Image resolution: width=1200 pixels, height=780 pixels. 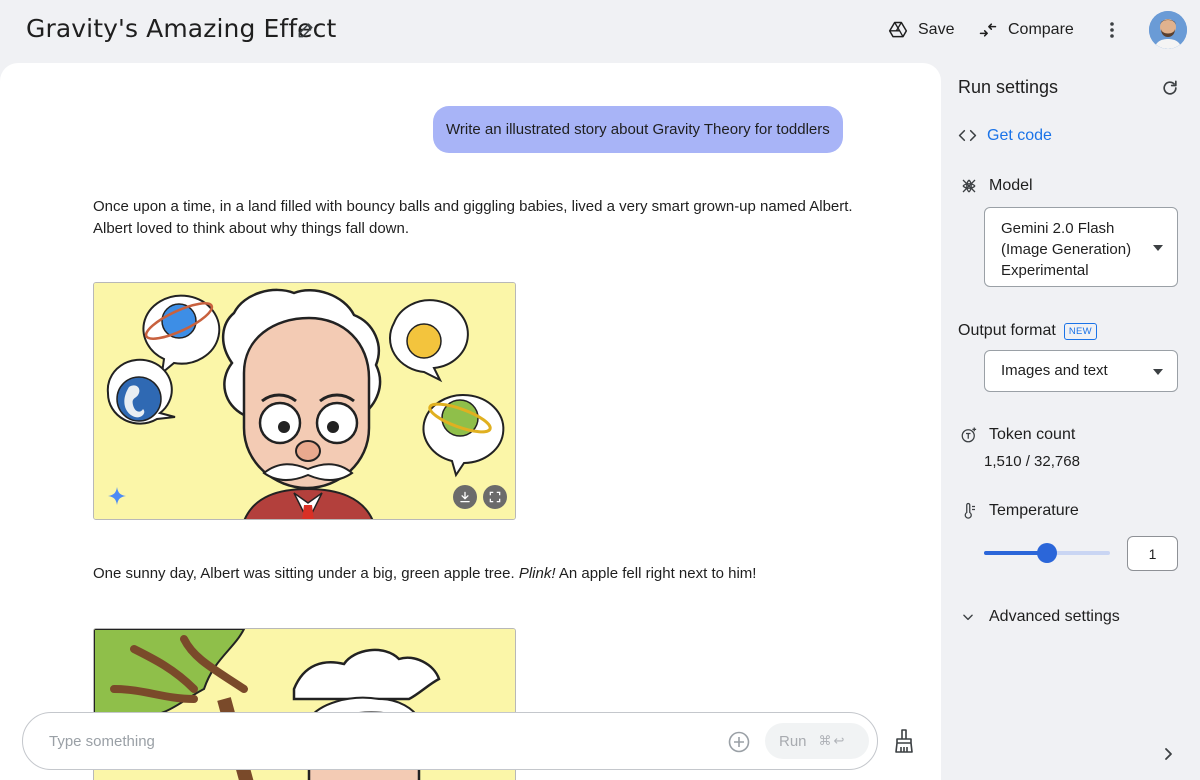 What do you see at coordinates (793, 741) in the screenshot?
I see `run-label: Run` at bounding box center [793, 741].